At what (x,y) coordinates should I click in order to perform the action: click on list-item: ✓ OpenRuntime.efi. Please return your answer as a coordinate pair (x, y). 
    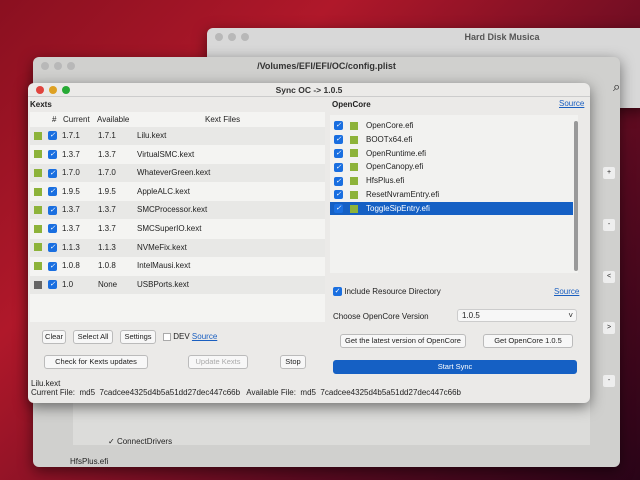
    Looking at the image, I should click on (451, 153).